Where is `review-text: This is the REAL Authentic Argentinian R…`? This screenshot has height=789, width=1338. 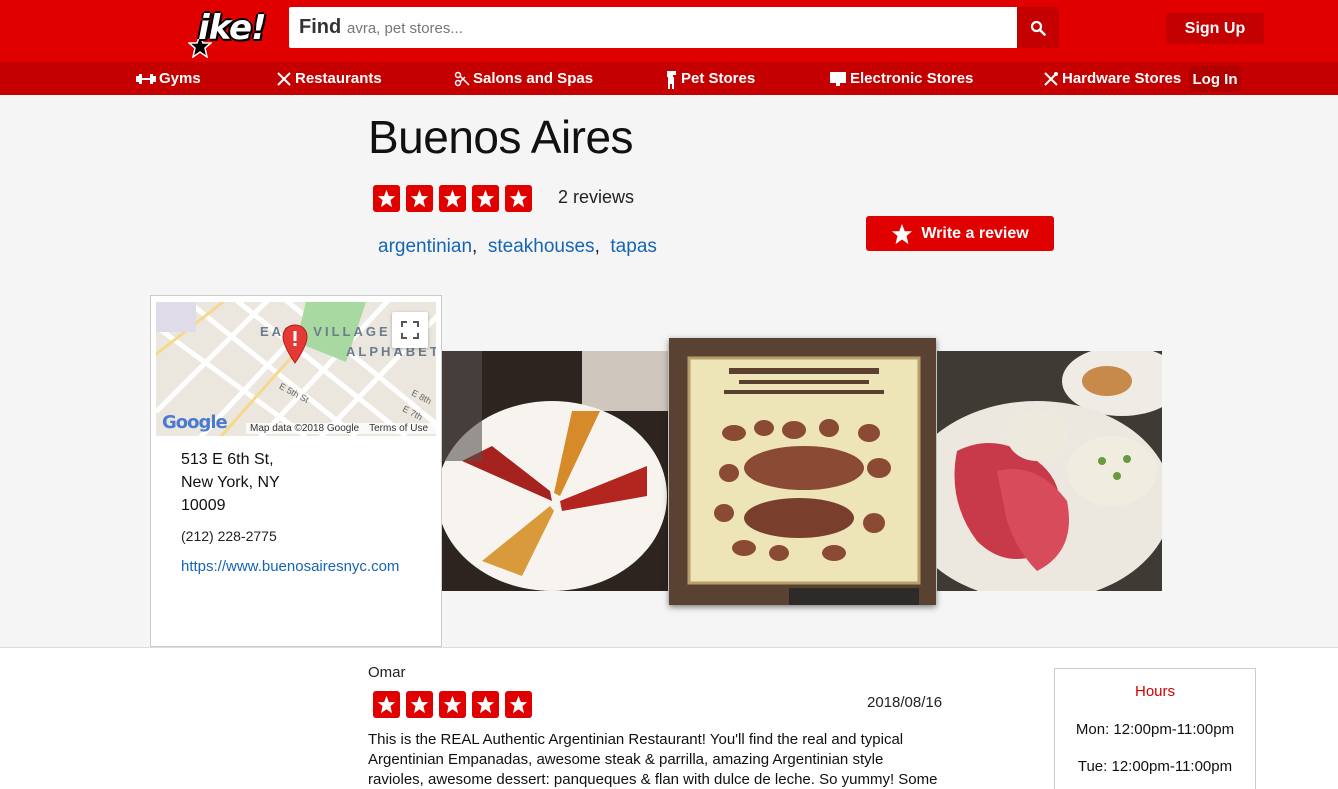 review-text: This is the REAL Authentic Argentinian R… is located at coordinates (653, 759).